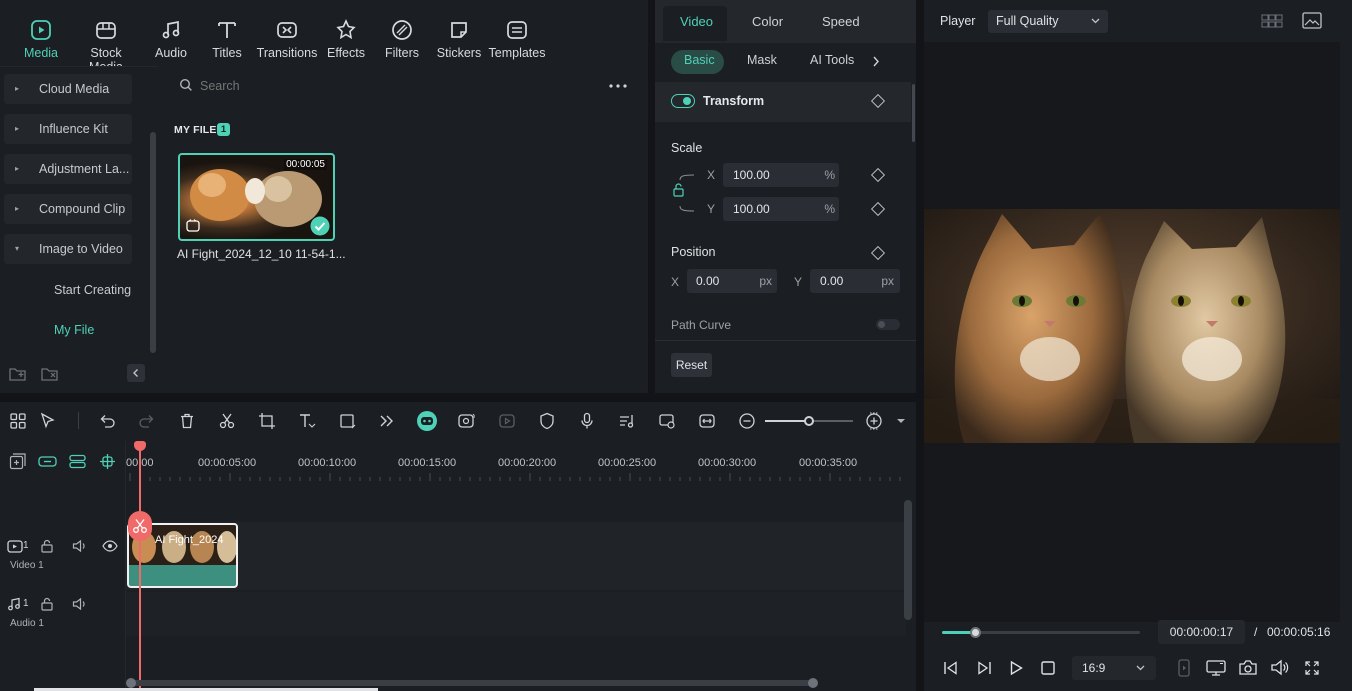 This screenshot has height=691, width=1352. I want to click on shield-icon, so click(547, 421).